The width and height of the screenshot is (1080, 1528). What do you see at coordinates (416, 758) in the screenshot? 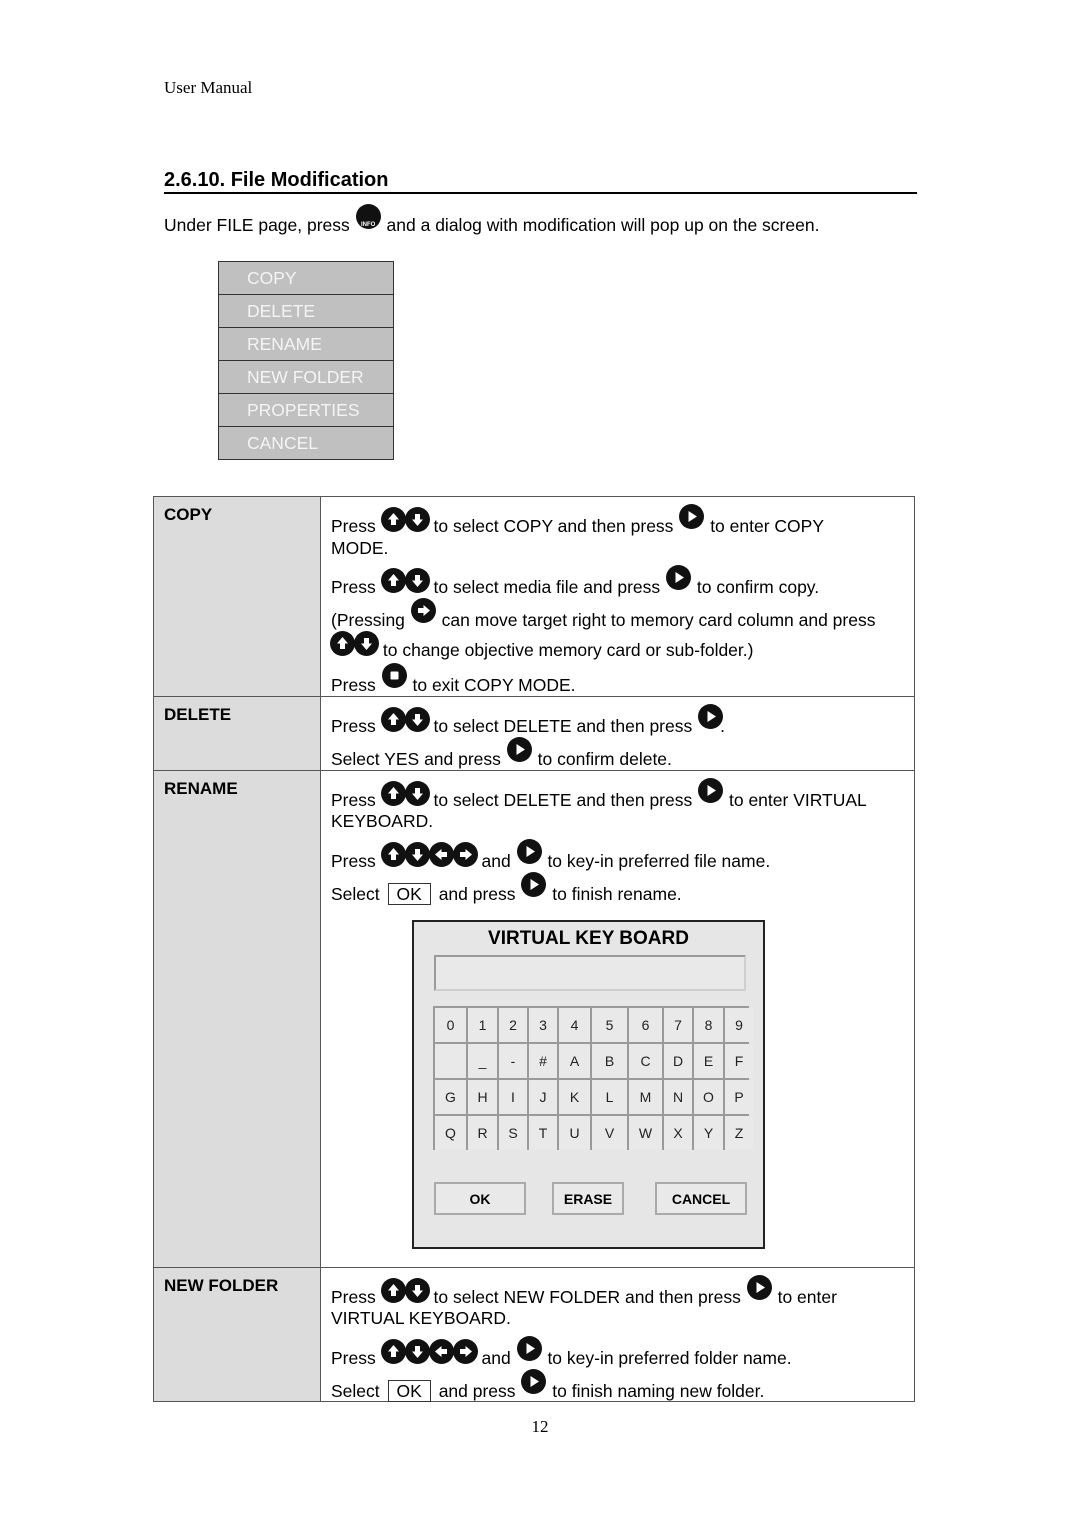
I see `text: Select YES and press` at bounding box center [416, 758].